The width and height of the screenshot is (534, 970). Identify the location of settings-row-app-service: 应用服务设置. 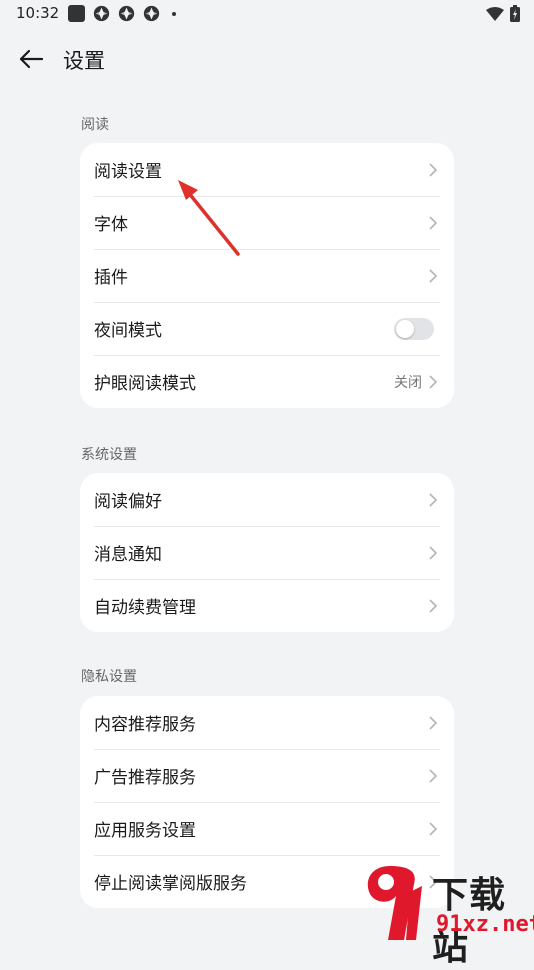
(267, 828).